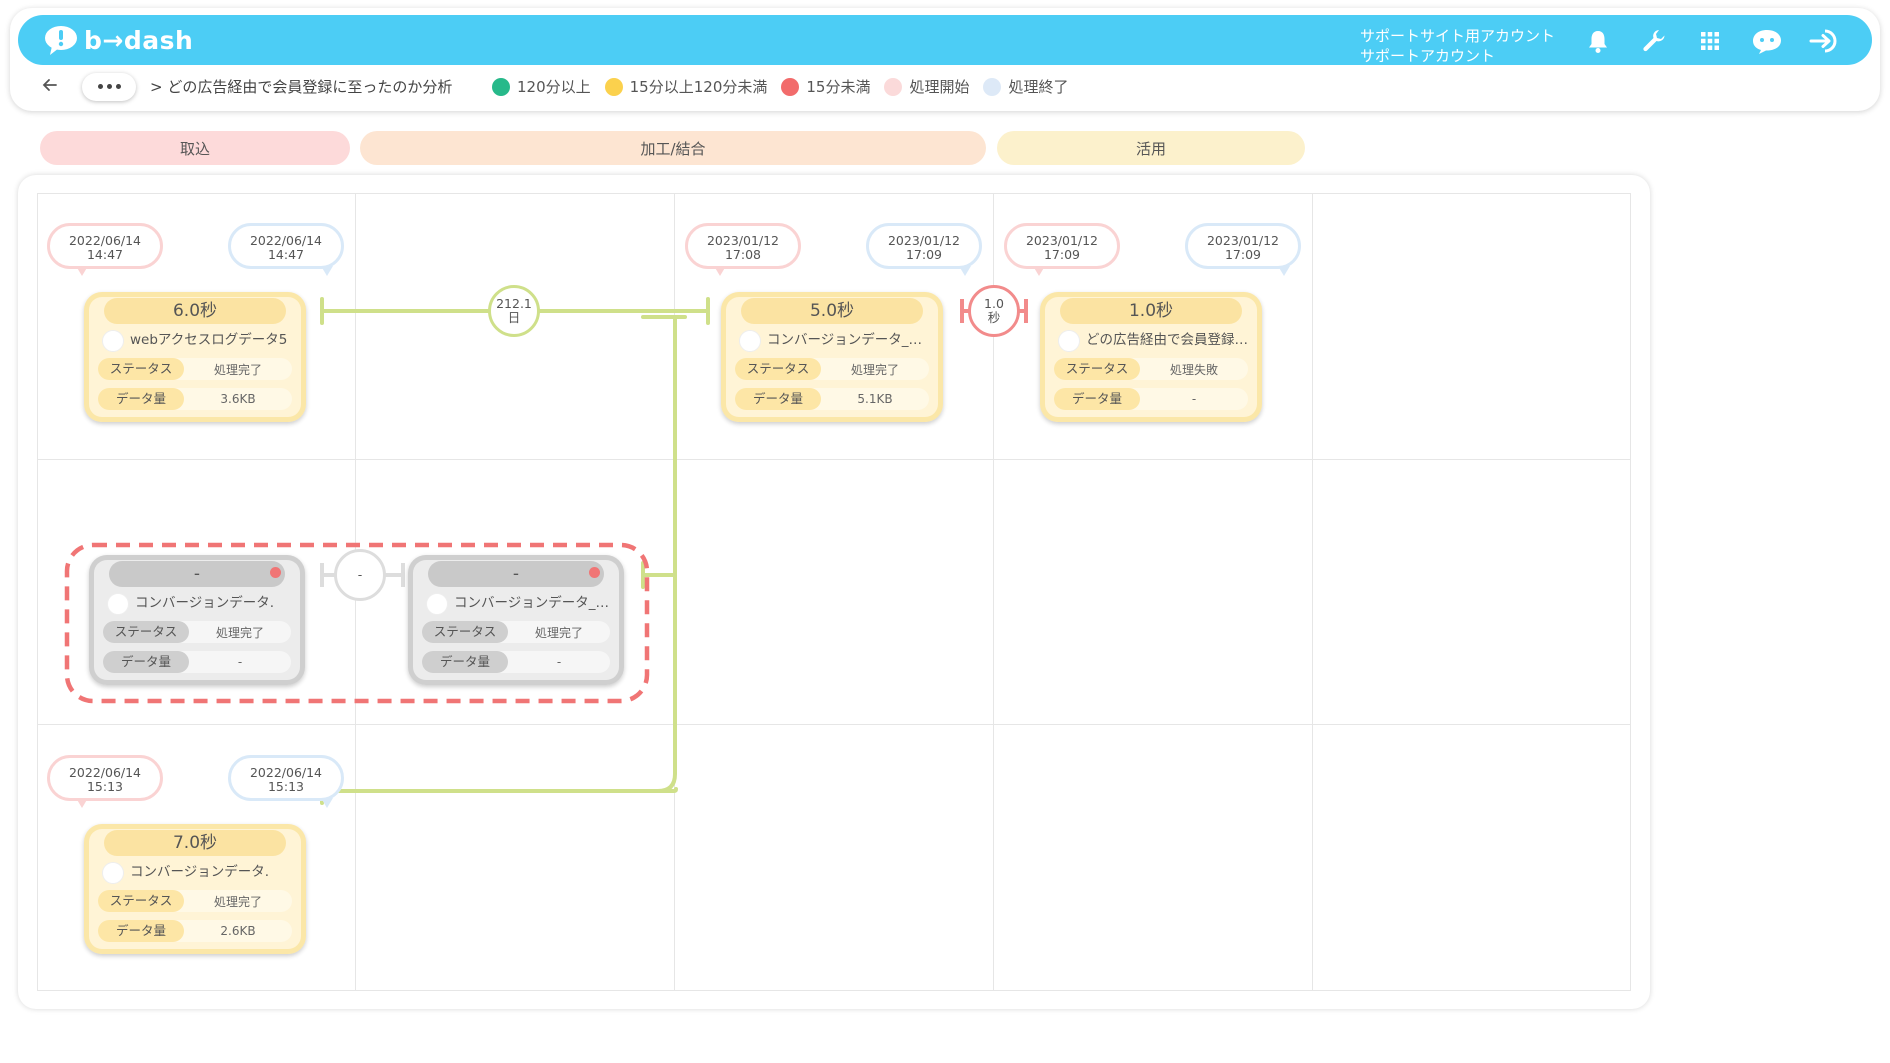 This screenshot has height=1063, width=1890. What do you see at coordinates (195, 399) in the screenshot?
I see `size-field: データ量 3.6KB` at bounding box center [195, 399].